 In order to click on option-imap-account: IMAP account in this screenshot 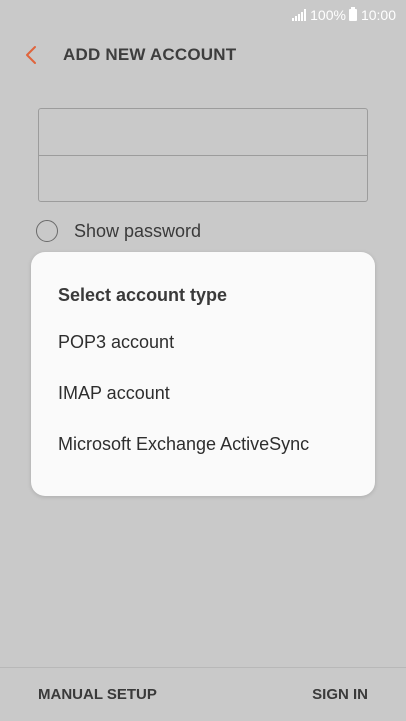, I will do `click(206, 393)`.